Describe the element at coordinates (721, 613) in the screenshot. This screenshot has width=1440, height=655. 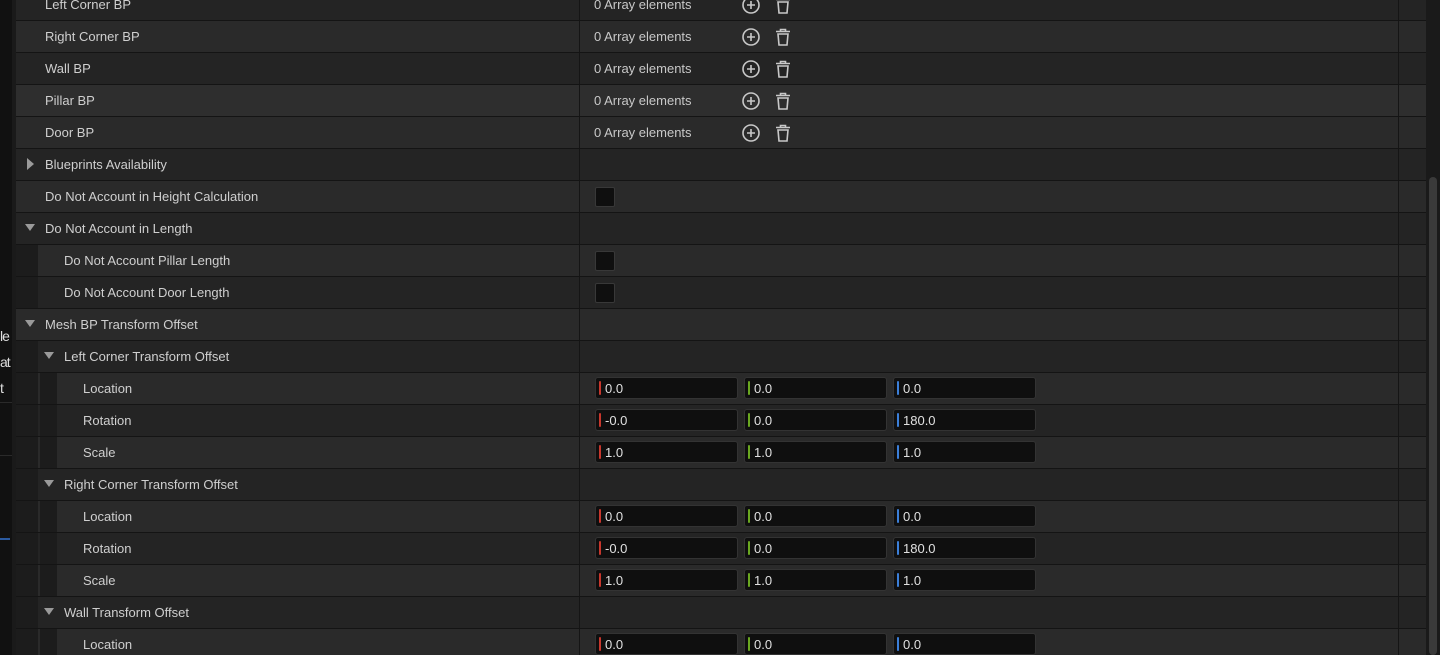
I see `property-row-wall-offset: Wall Transform Offset` at that location.